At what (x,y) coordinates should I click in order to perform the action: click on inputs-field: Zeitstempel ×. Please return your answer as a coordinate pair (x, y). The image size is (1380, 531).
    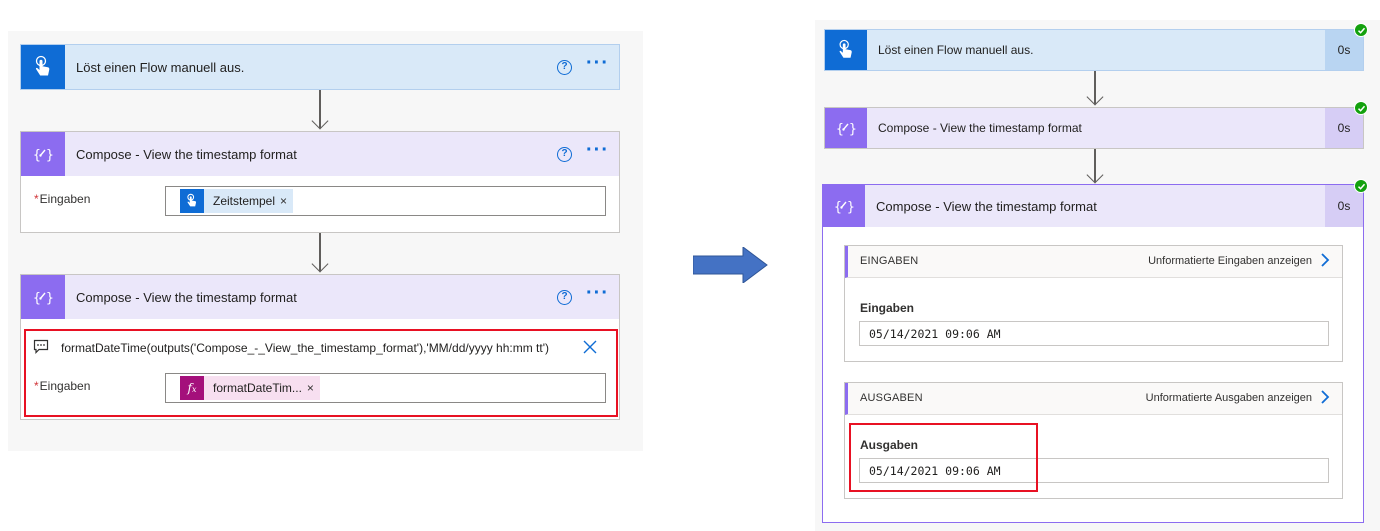
    Looking at the image, I should click on (385, 201).